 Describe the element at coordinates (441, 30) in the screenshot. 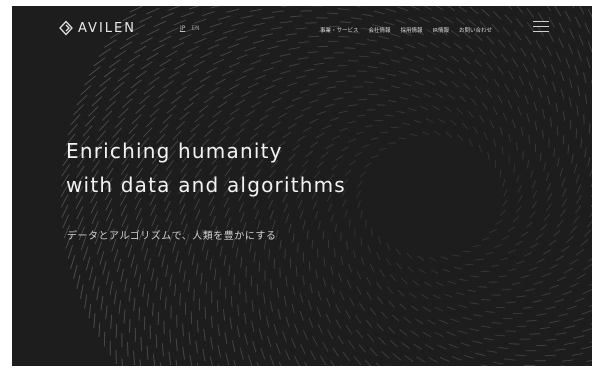

I see `nav-item-ir: IR情報` at that location.